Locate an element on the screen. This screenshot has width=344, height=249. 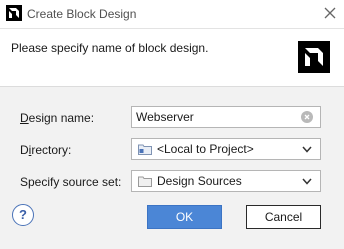
source-set-value: Design Sources is located at coordinates (199, 181).